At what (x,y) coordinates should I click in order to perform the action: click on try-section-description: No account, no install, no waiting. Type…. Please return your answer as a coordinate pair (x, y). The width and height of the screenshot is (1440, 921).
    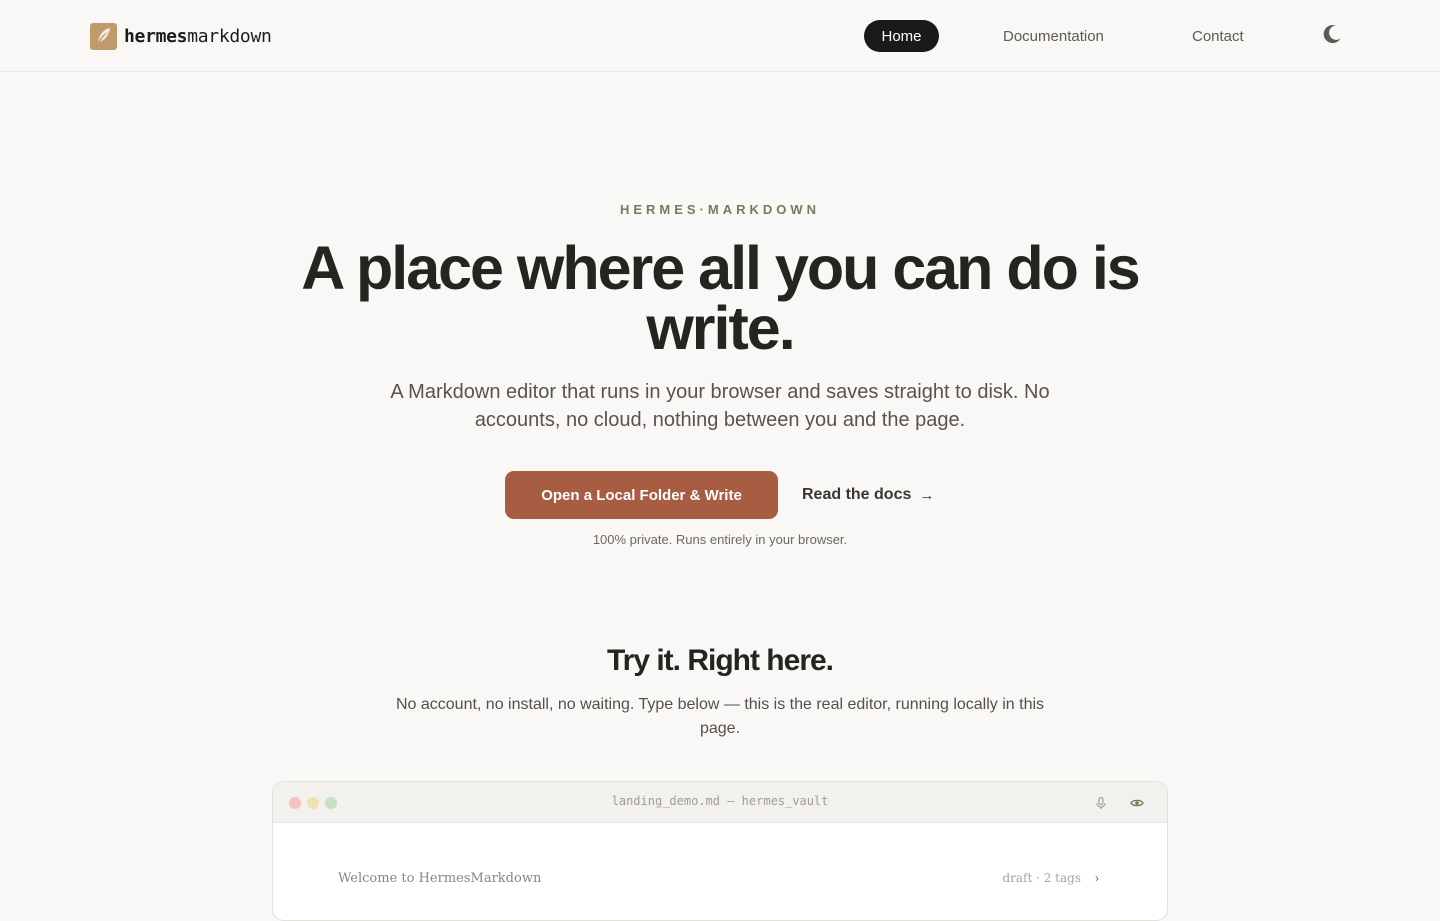
    Looking at the image, I should click on (720, 716).